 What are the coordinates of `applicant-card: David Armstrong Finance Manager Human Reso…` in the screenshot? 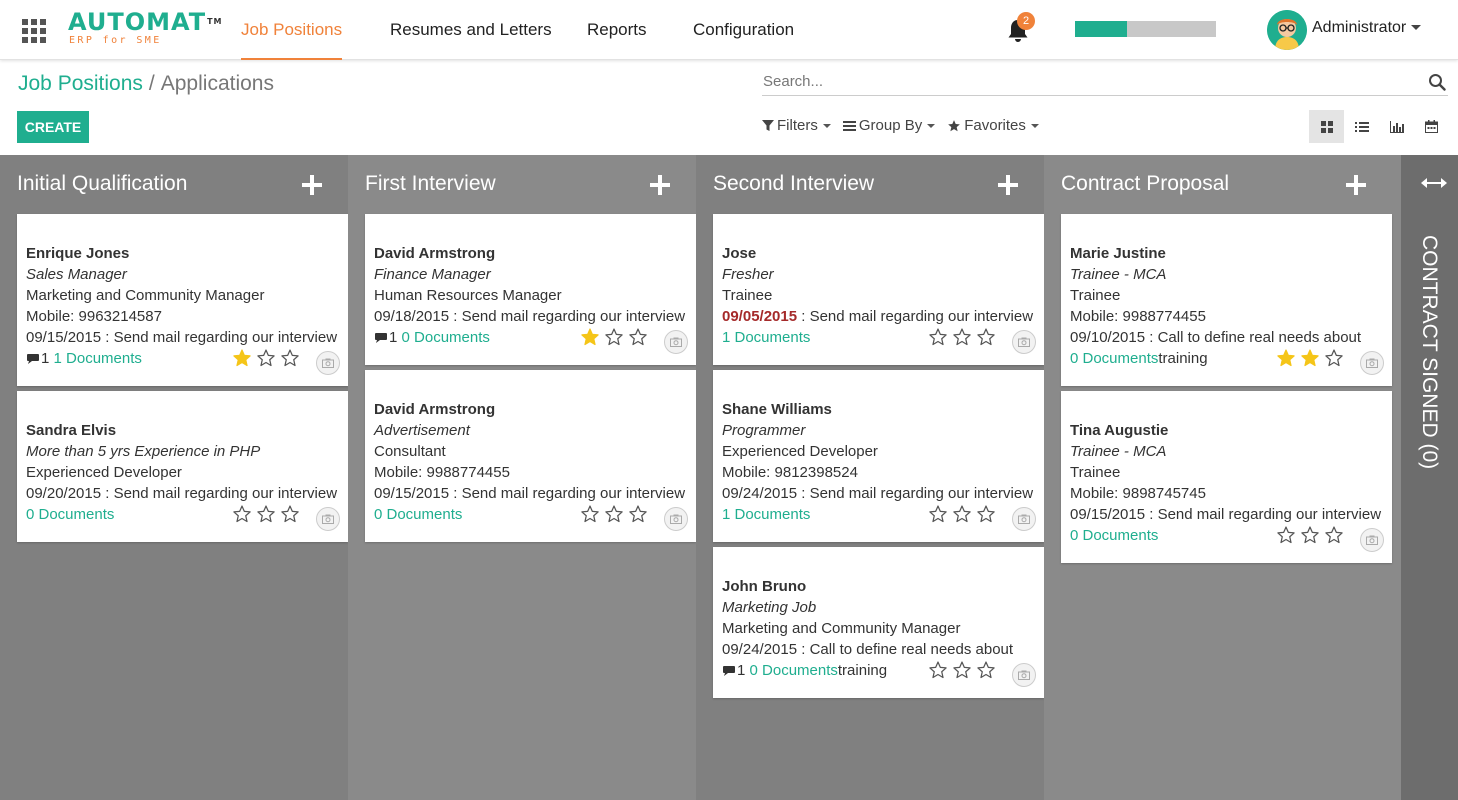 It's located at (530, 289).